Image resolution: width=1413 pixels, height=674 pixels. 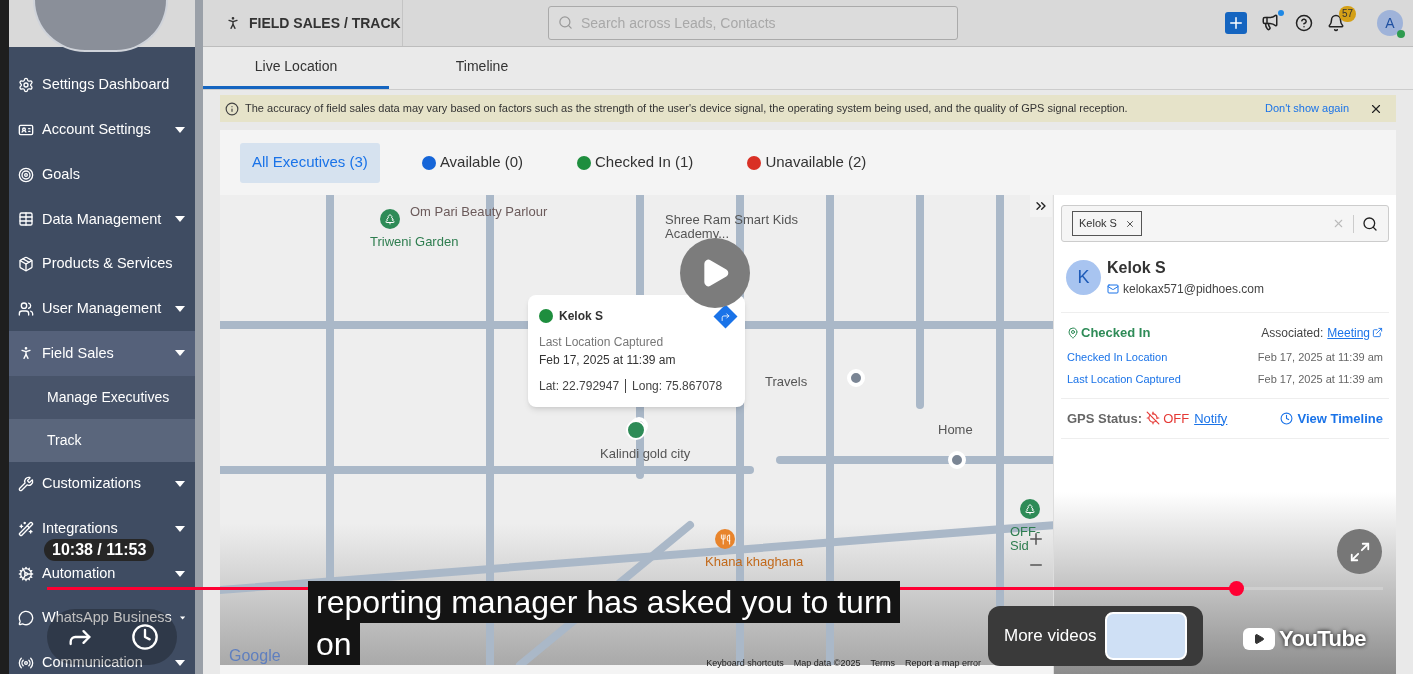 What do you see at coordinates (102, 353) in the screenshot?
I see `sidebar-item: Field Sales` at bounding box center [102, 353].